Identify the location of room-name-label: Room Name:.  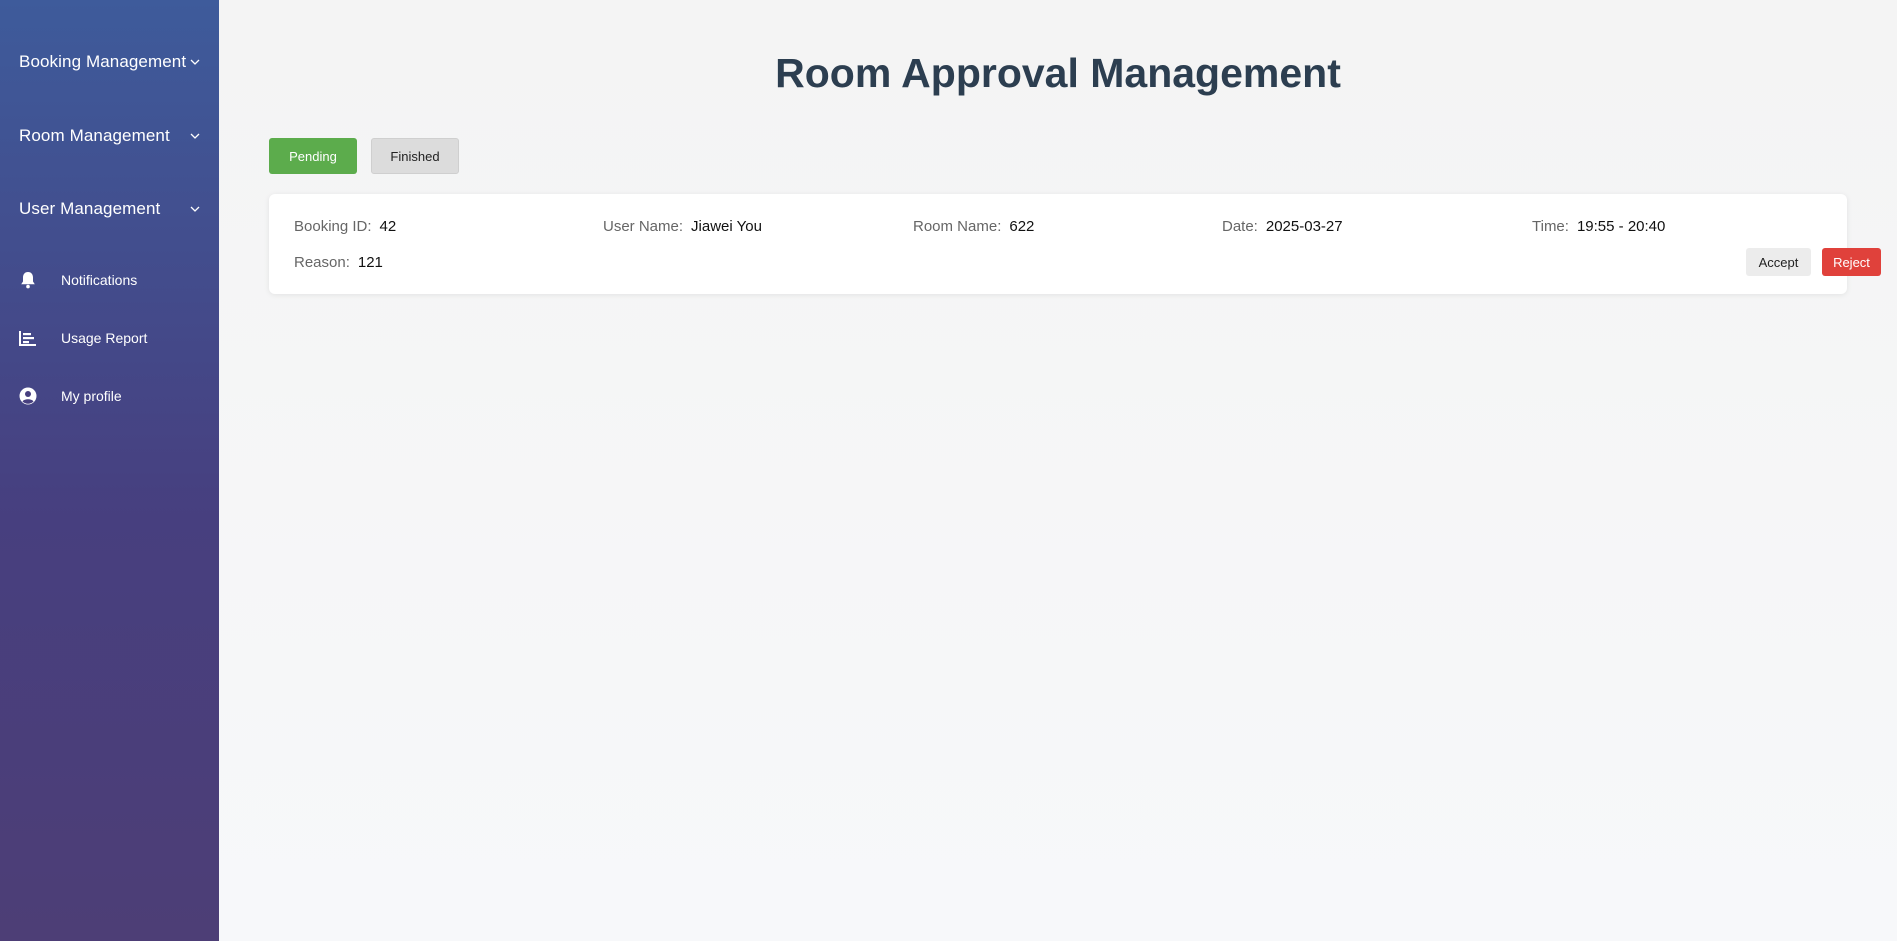
(957, 226).